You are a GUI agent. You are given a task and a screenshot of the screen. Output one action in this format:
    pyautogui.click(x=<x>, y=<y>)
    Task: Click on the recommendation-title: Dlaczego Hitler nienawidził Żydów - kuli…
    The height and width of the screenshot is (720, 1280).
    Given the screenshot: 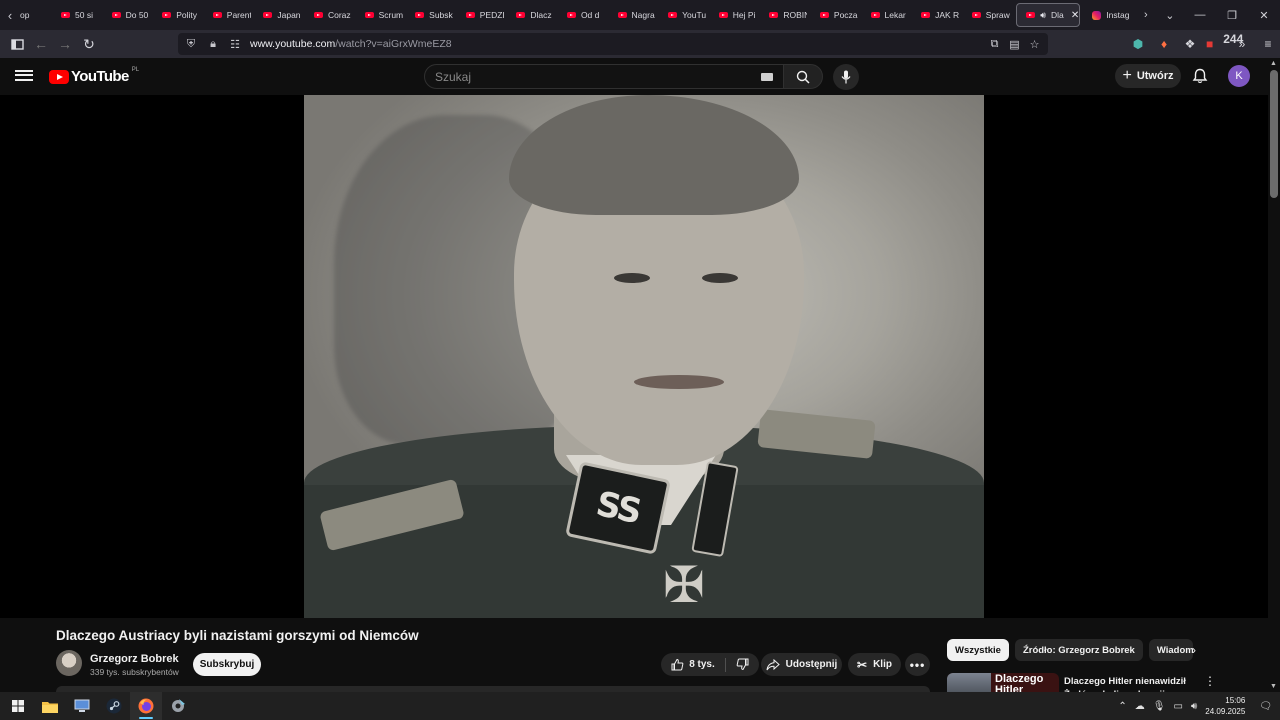 What is the action you would take?
    pyautogui.click(x=1129, y=683)
    